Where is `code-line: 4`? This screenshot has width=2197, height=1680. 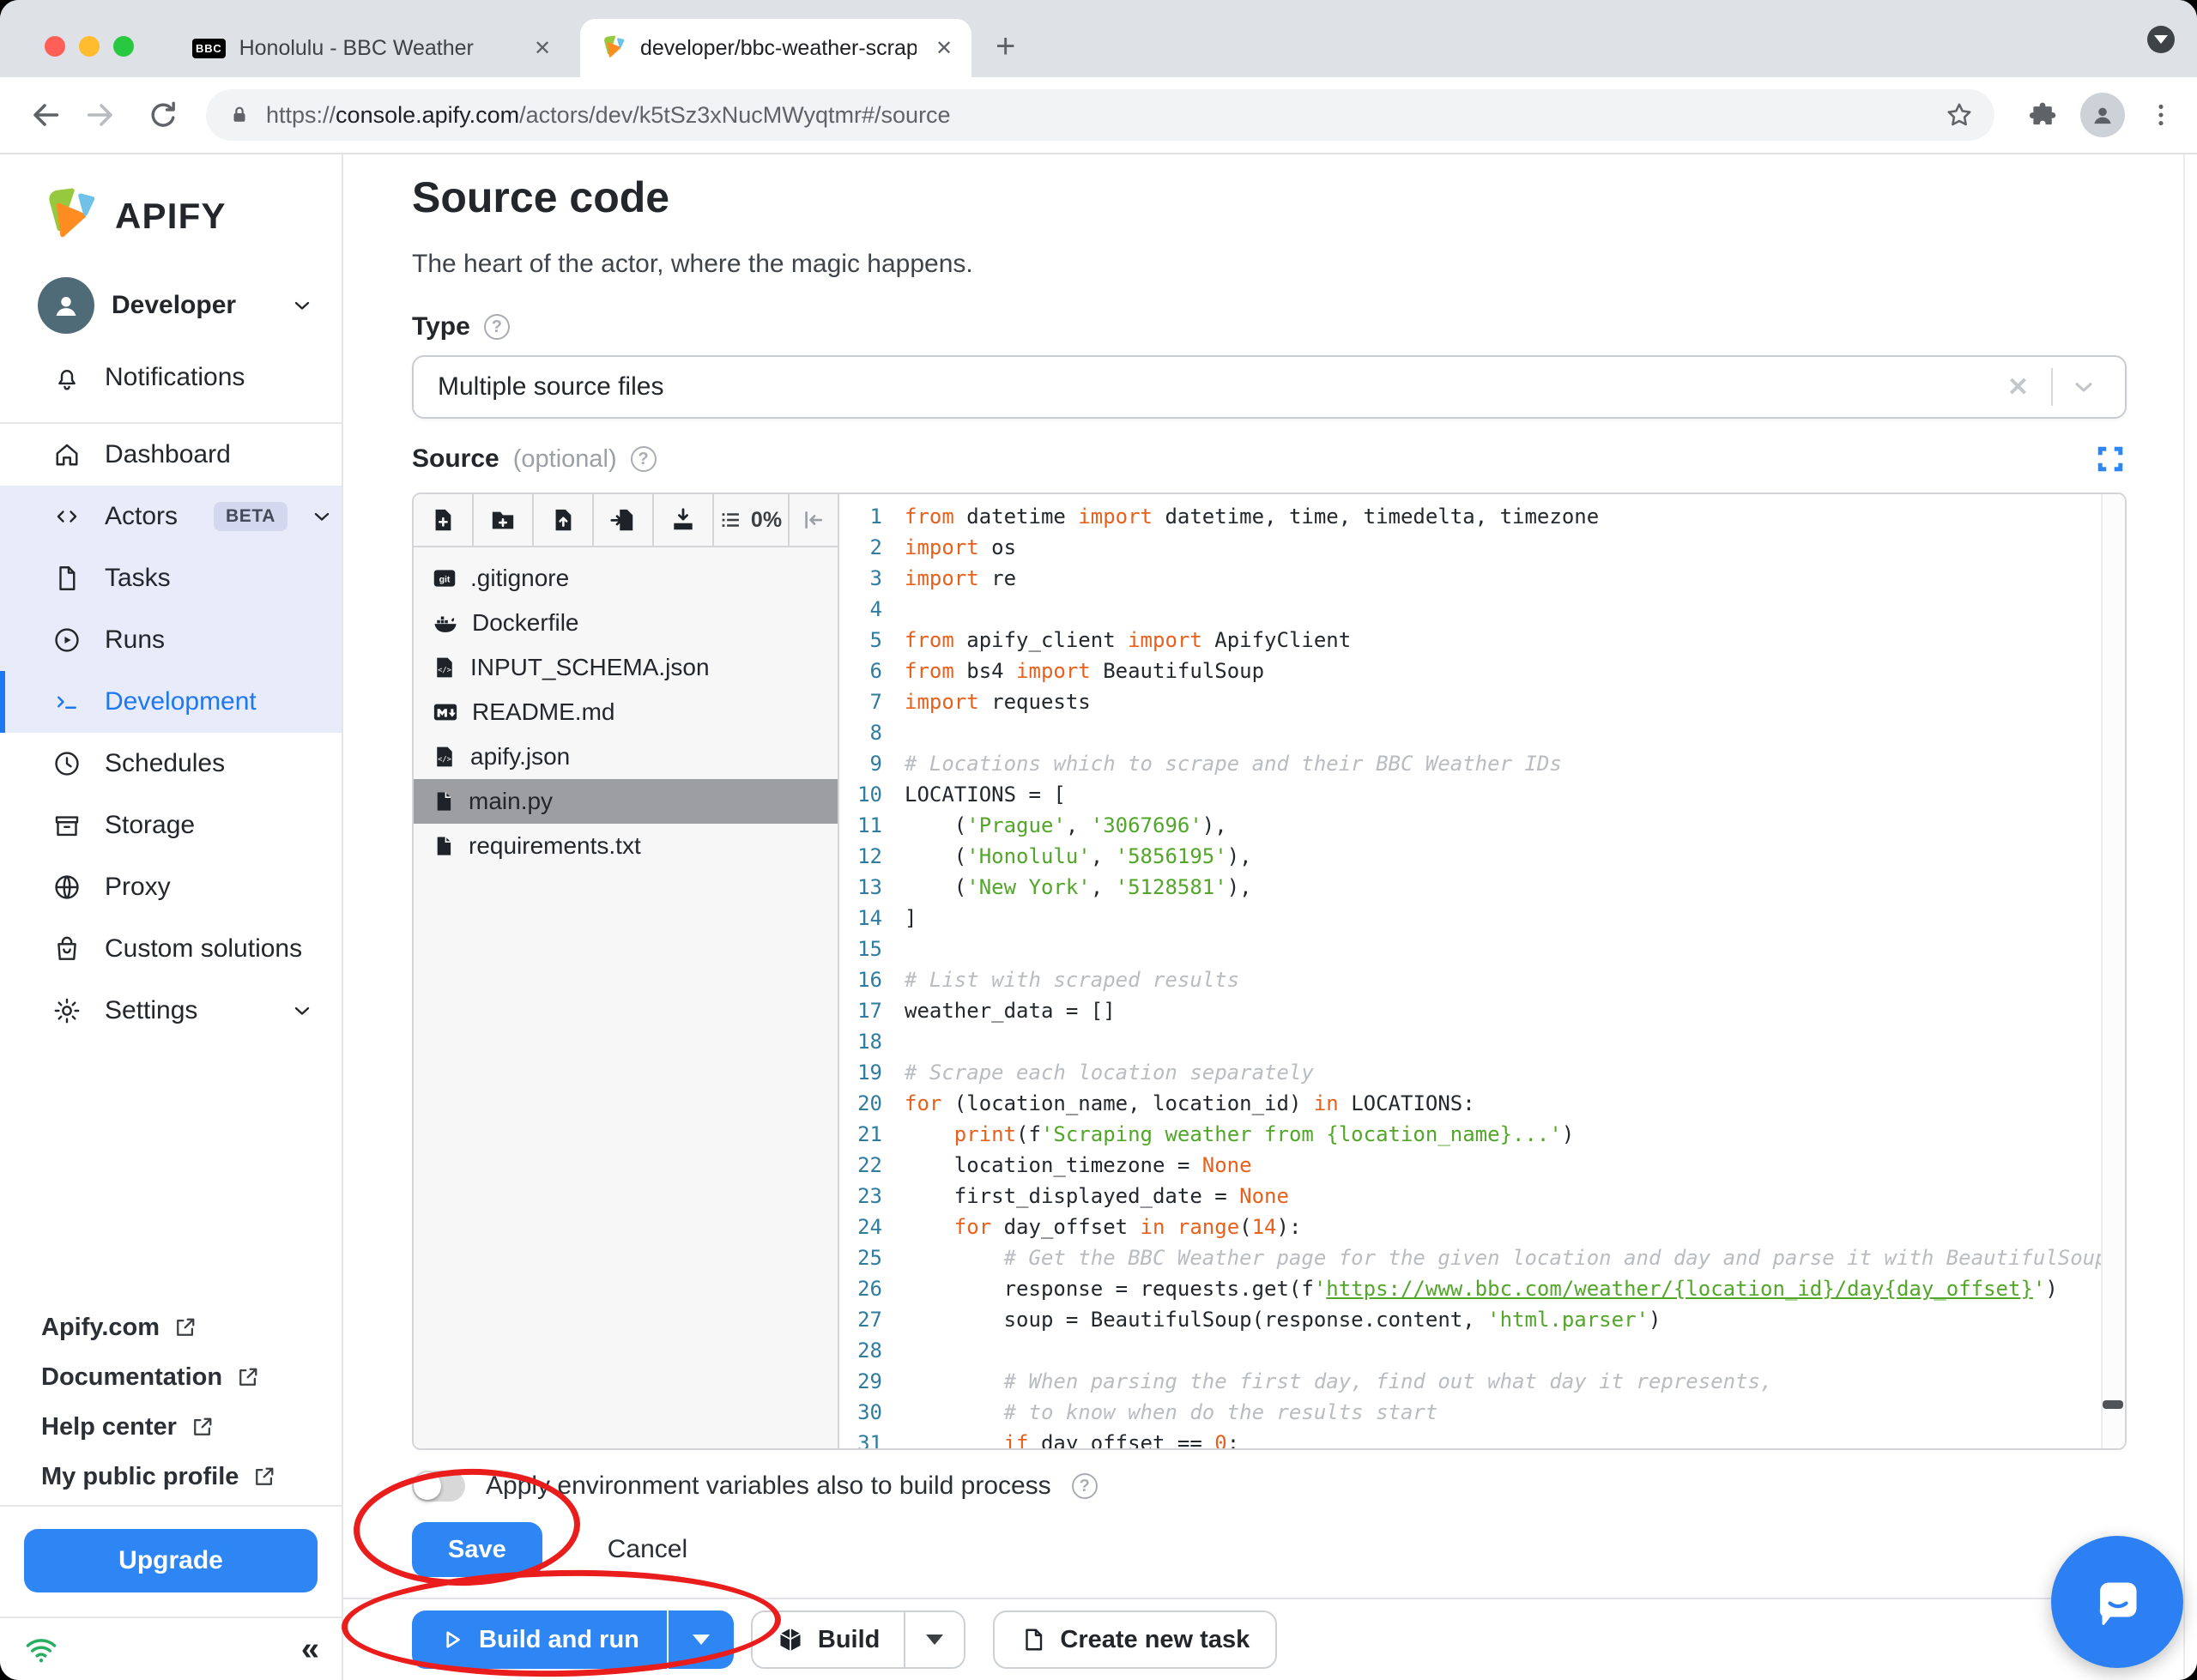 code-line: 4 is located at coordinates (1482, 609).